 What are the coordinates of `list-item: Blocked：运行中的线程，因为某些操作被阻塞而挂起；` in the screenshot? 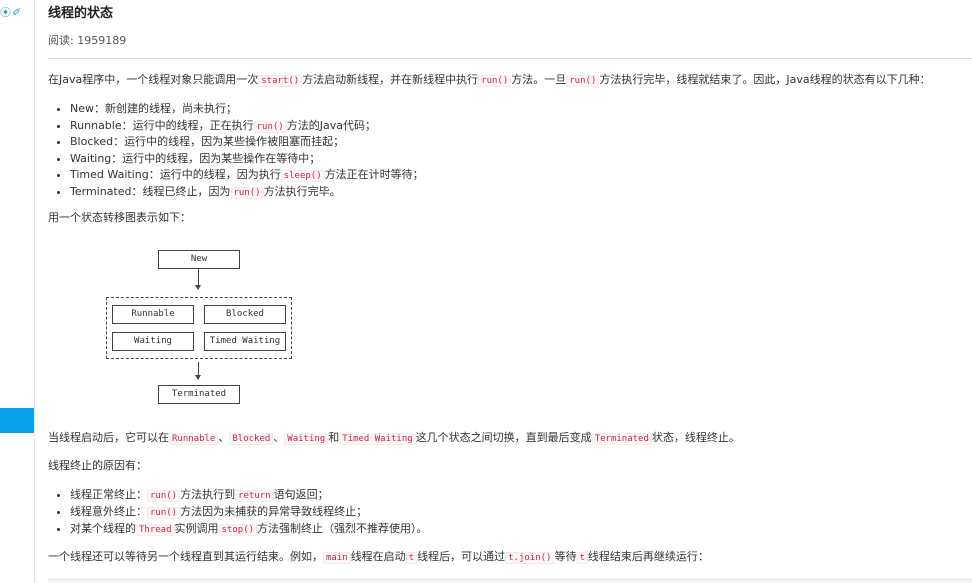 It's located at (247, 142).